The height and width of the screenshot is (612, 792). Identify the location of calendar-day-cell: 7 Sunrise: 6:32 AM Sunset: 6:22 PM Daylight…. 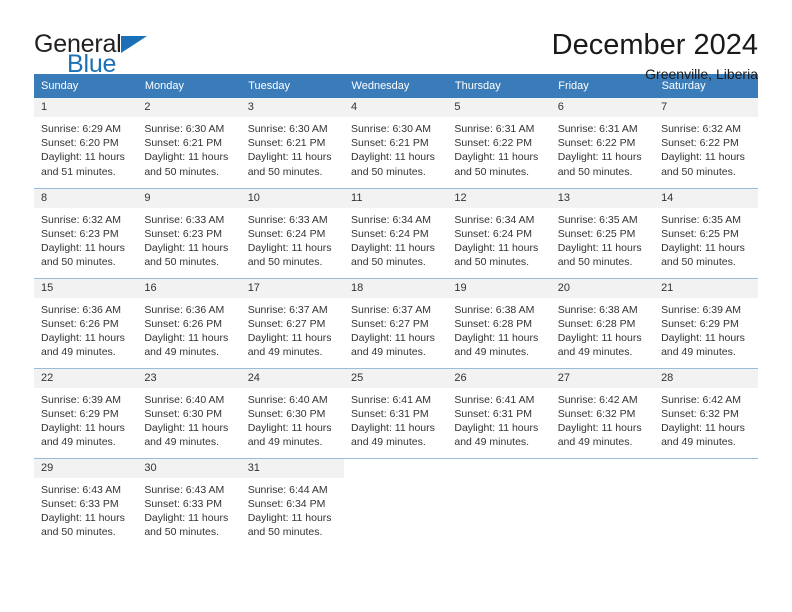
(706, 143).